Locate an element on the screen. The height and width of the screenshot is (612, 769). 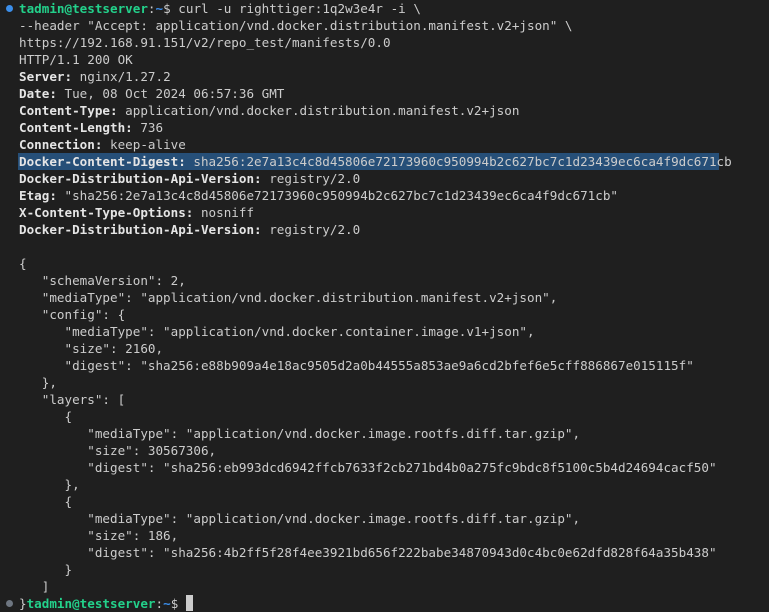
header-line: Content-Length: 736 is located at coordinates (91, 127).